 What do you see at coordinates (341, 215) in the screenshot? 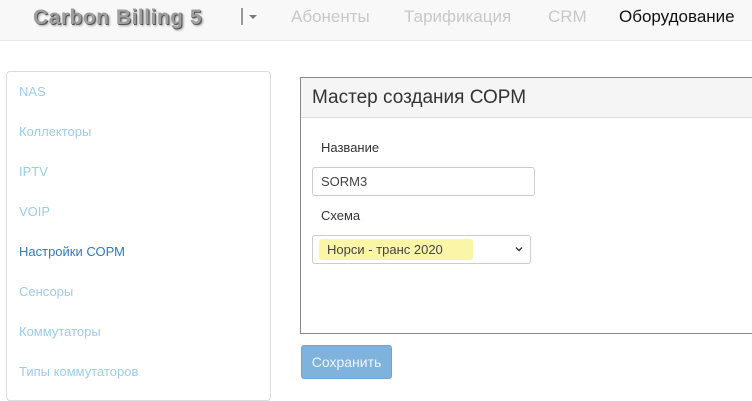
I see `scheme-label: Схема` at bounding box center [341, 215].